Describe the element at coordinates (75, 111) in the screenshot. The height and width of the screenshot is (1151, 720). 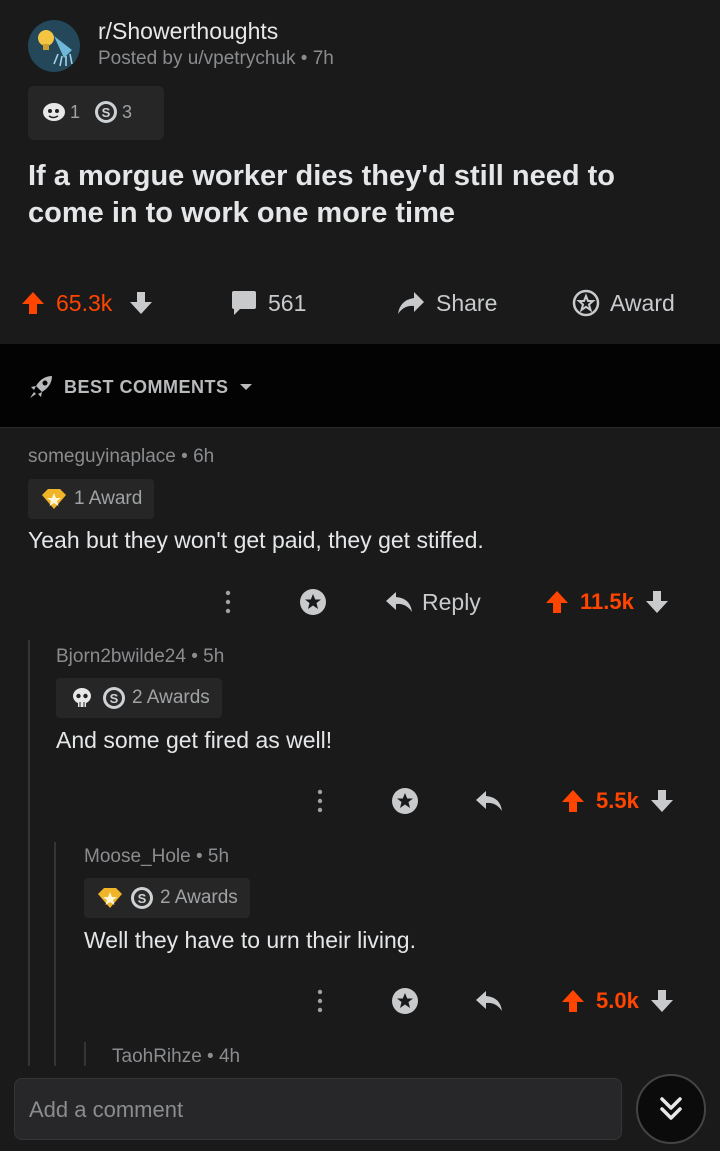
I see `award-count: 1` at that location.